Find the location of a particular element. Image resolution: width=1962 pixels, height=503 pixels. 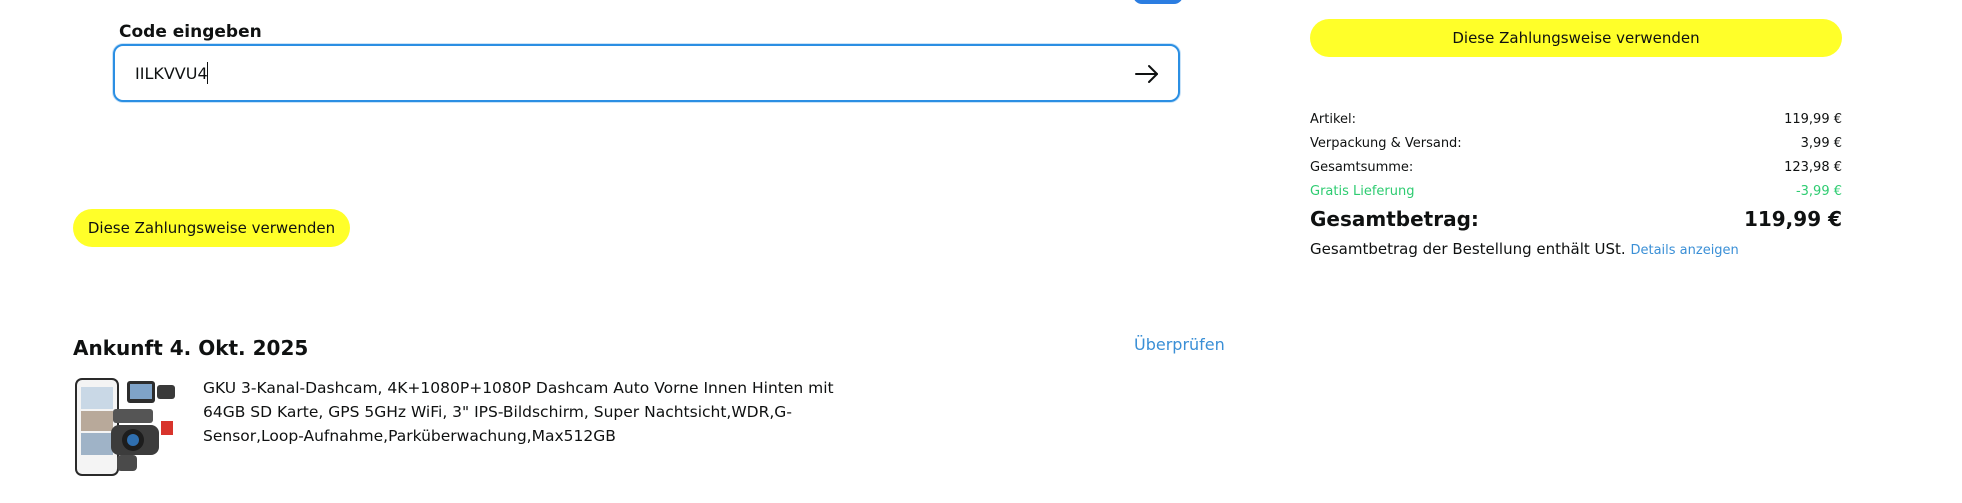

details-link: Details anzeigen is located at coordinates (1684, 250).